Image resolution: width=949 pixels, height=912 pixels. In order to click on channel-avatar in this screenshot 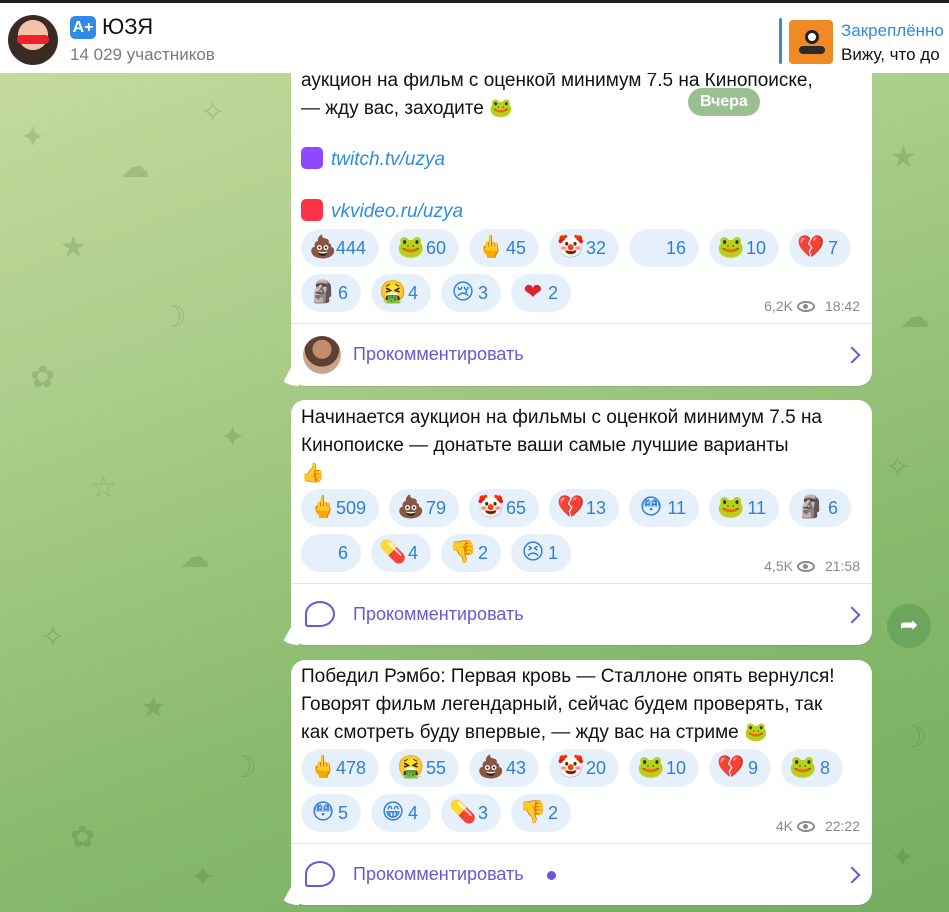, I will do `click(33, 40)`.